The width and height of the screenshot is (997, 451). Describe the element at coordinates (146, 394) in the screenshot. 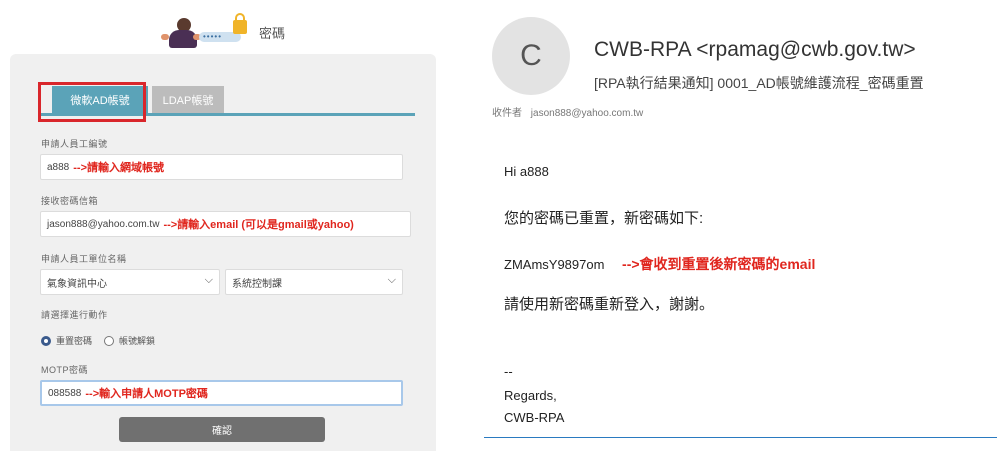

I see `motp-annotation: -->輸入申請人MOTP密碼` at that location.